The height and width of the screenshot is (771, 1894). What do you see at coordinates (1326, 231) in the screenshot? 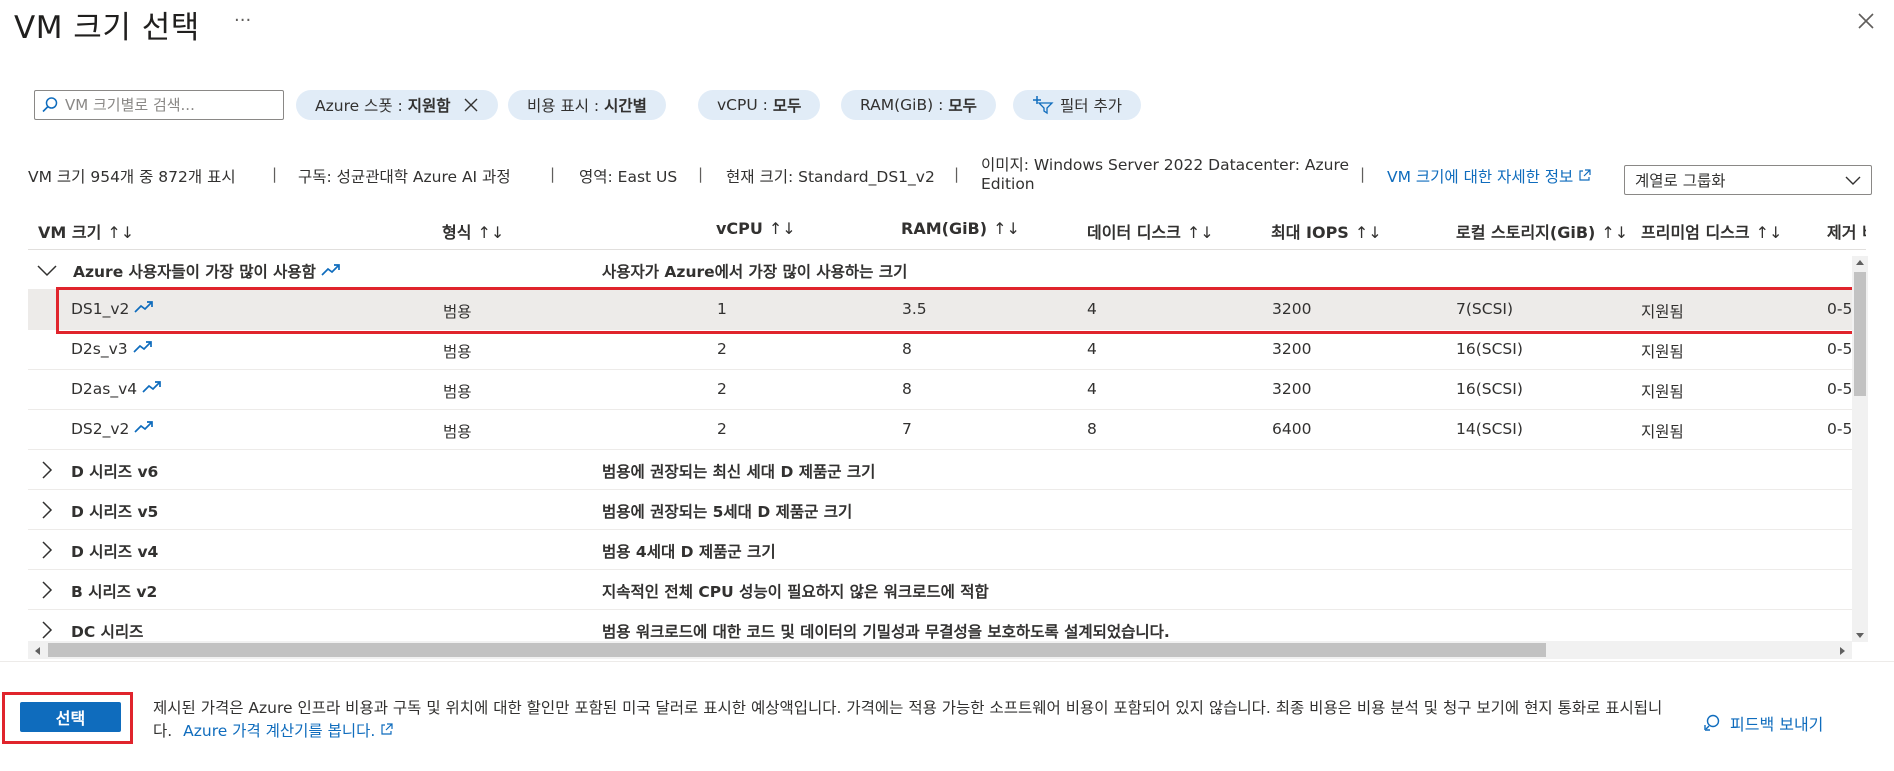
I see `column-header-max-iops: 최대 IOPS ↑↓` at bounding box center [1326, 231].